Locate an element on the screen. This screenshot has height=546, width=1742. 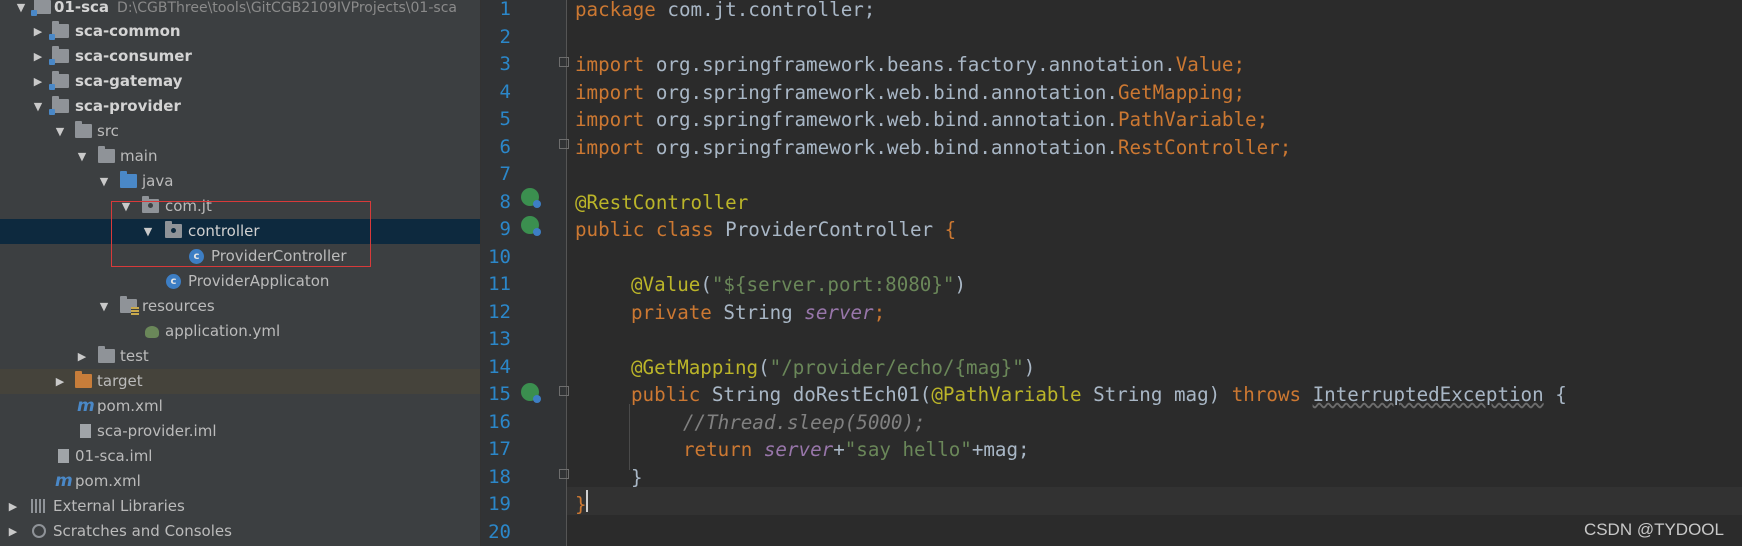
code-line: package com.jt.controller; is located at coordinates (725, 10).